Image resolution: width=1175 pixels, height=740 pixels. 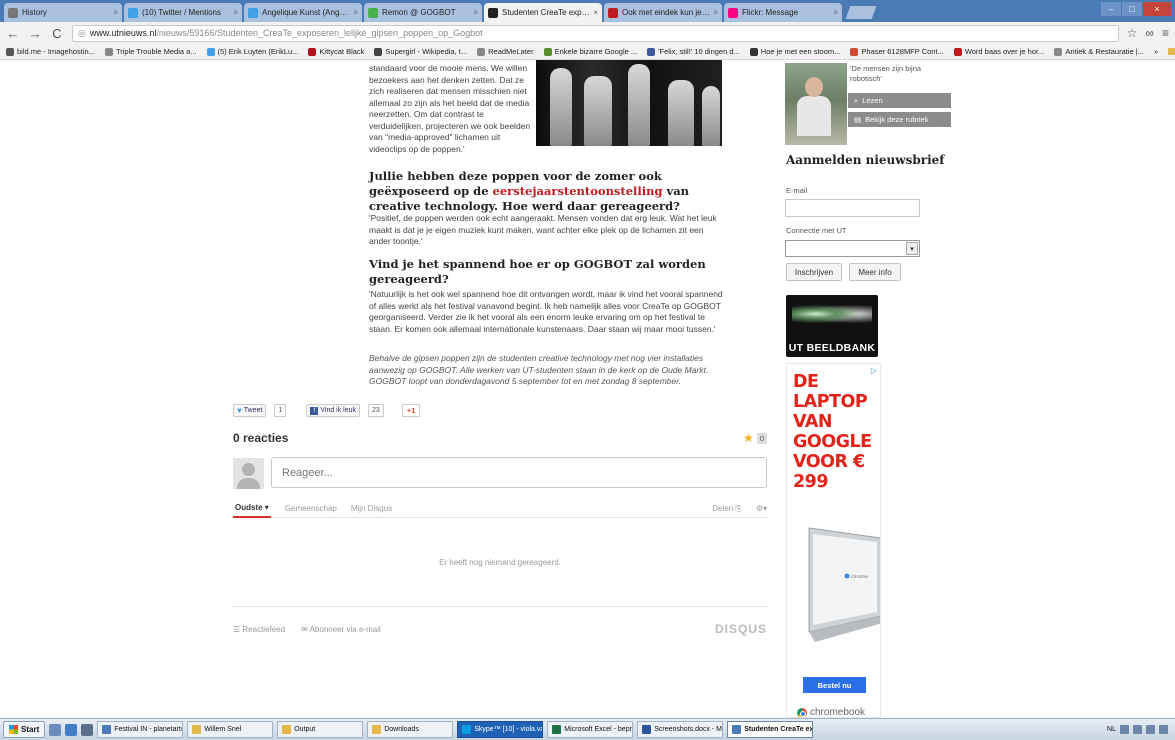 I want to click on volume-icon, so click(x=1137, y=729).